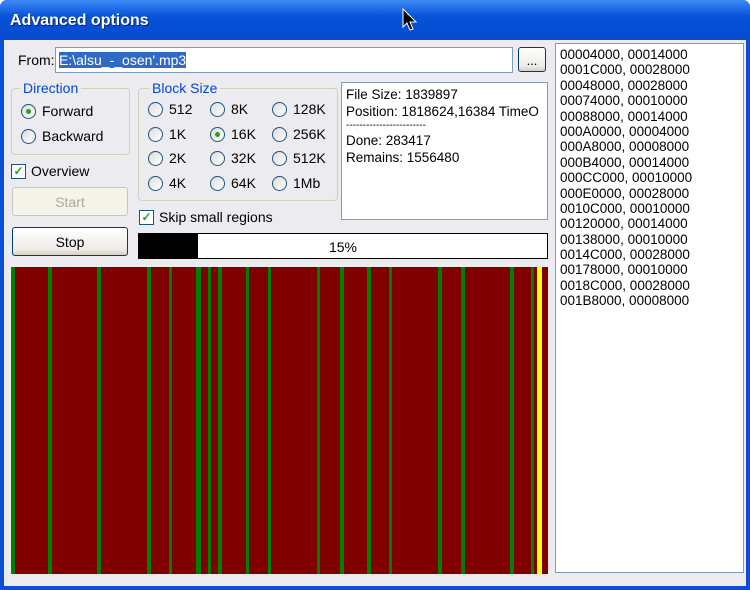  I want to click on region-list-item: 00138000, 00010000, so click(649, 239).